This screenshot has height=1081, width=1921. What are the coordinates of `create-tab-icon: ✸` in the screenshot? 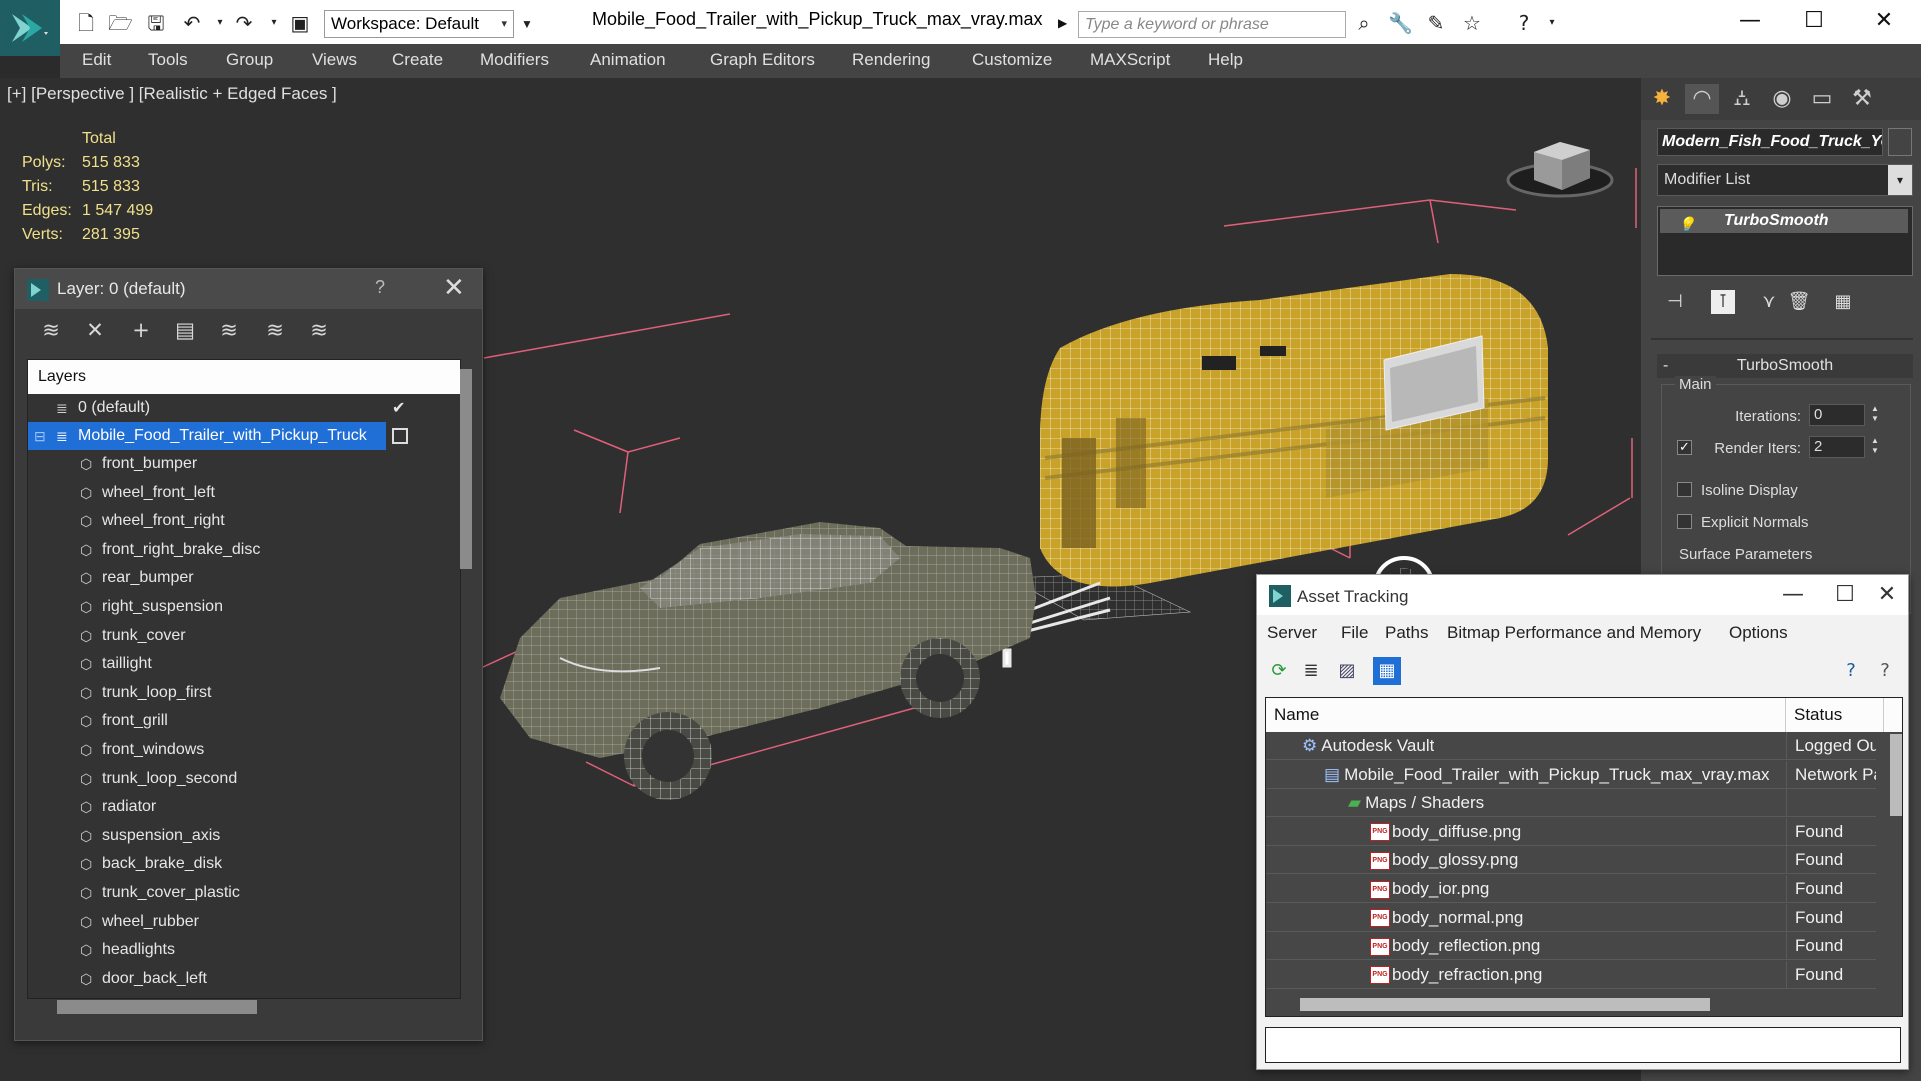 It's located at (1662, 99).